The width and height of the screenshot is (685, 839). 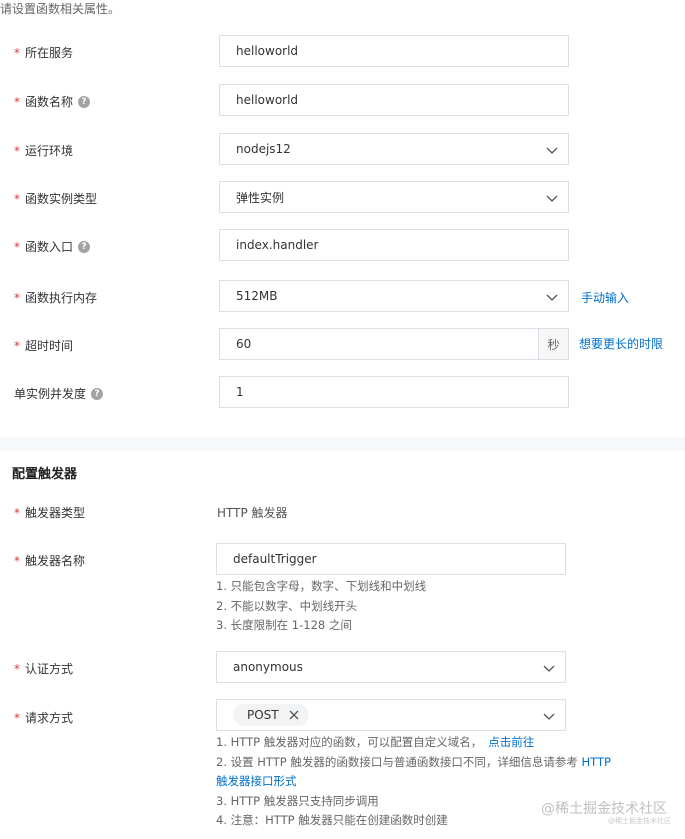 I want to click on watermark-sub: @稀土掘金技术社区, so click(x=639, y=821).